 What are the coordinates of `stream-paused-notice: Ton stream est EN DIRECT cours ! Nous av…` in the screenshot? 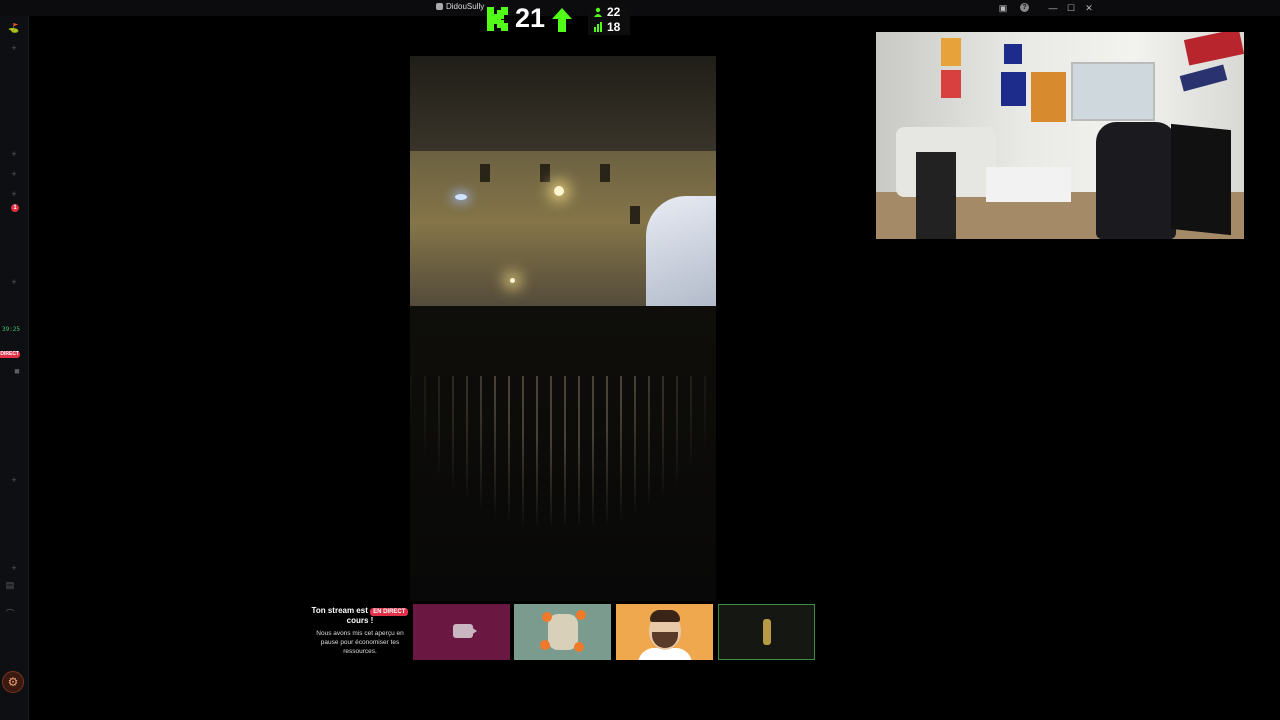 It's located at (360, 631).